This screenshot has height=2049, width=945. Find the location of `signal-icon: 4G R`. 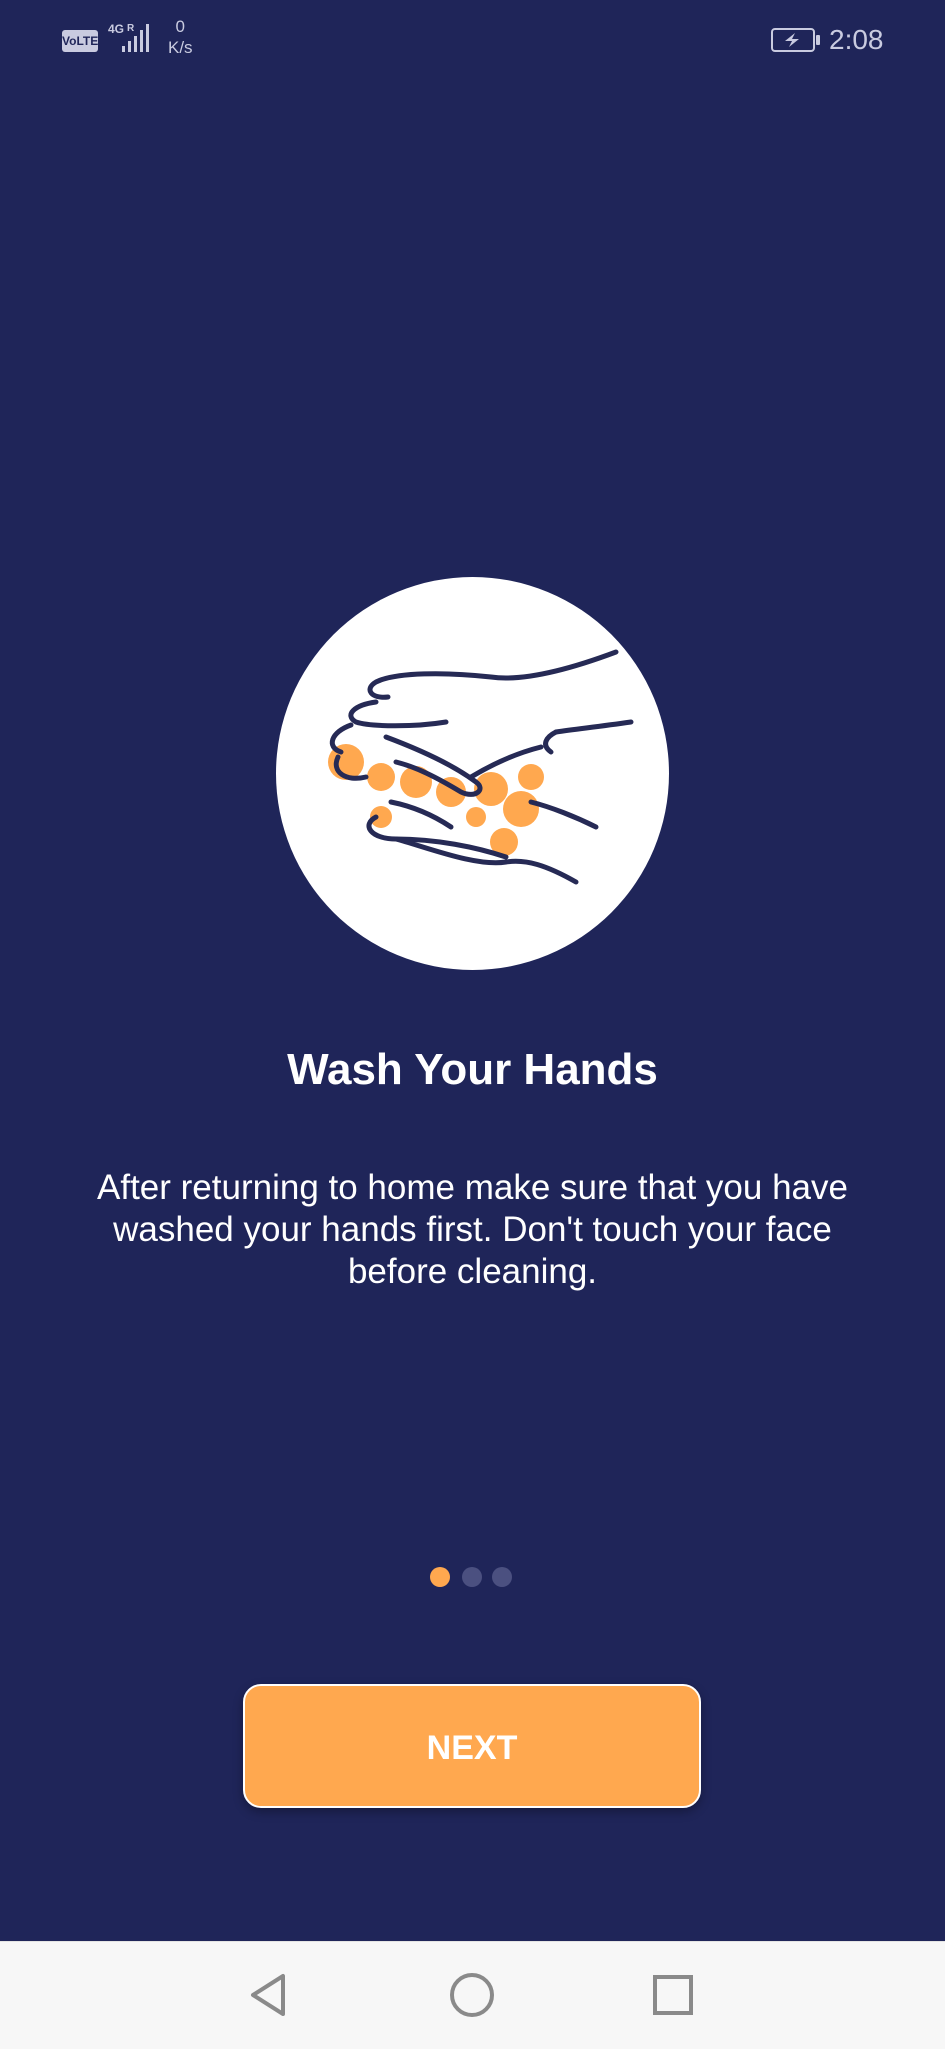

signal-icon: 4G R is located at coordinates (133, 38).